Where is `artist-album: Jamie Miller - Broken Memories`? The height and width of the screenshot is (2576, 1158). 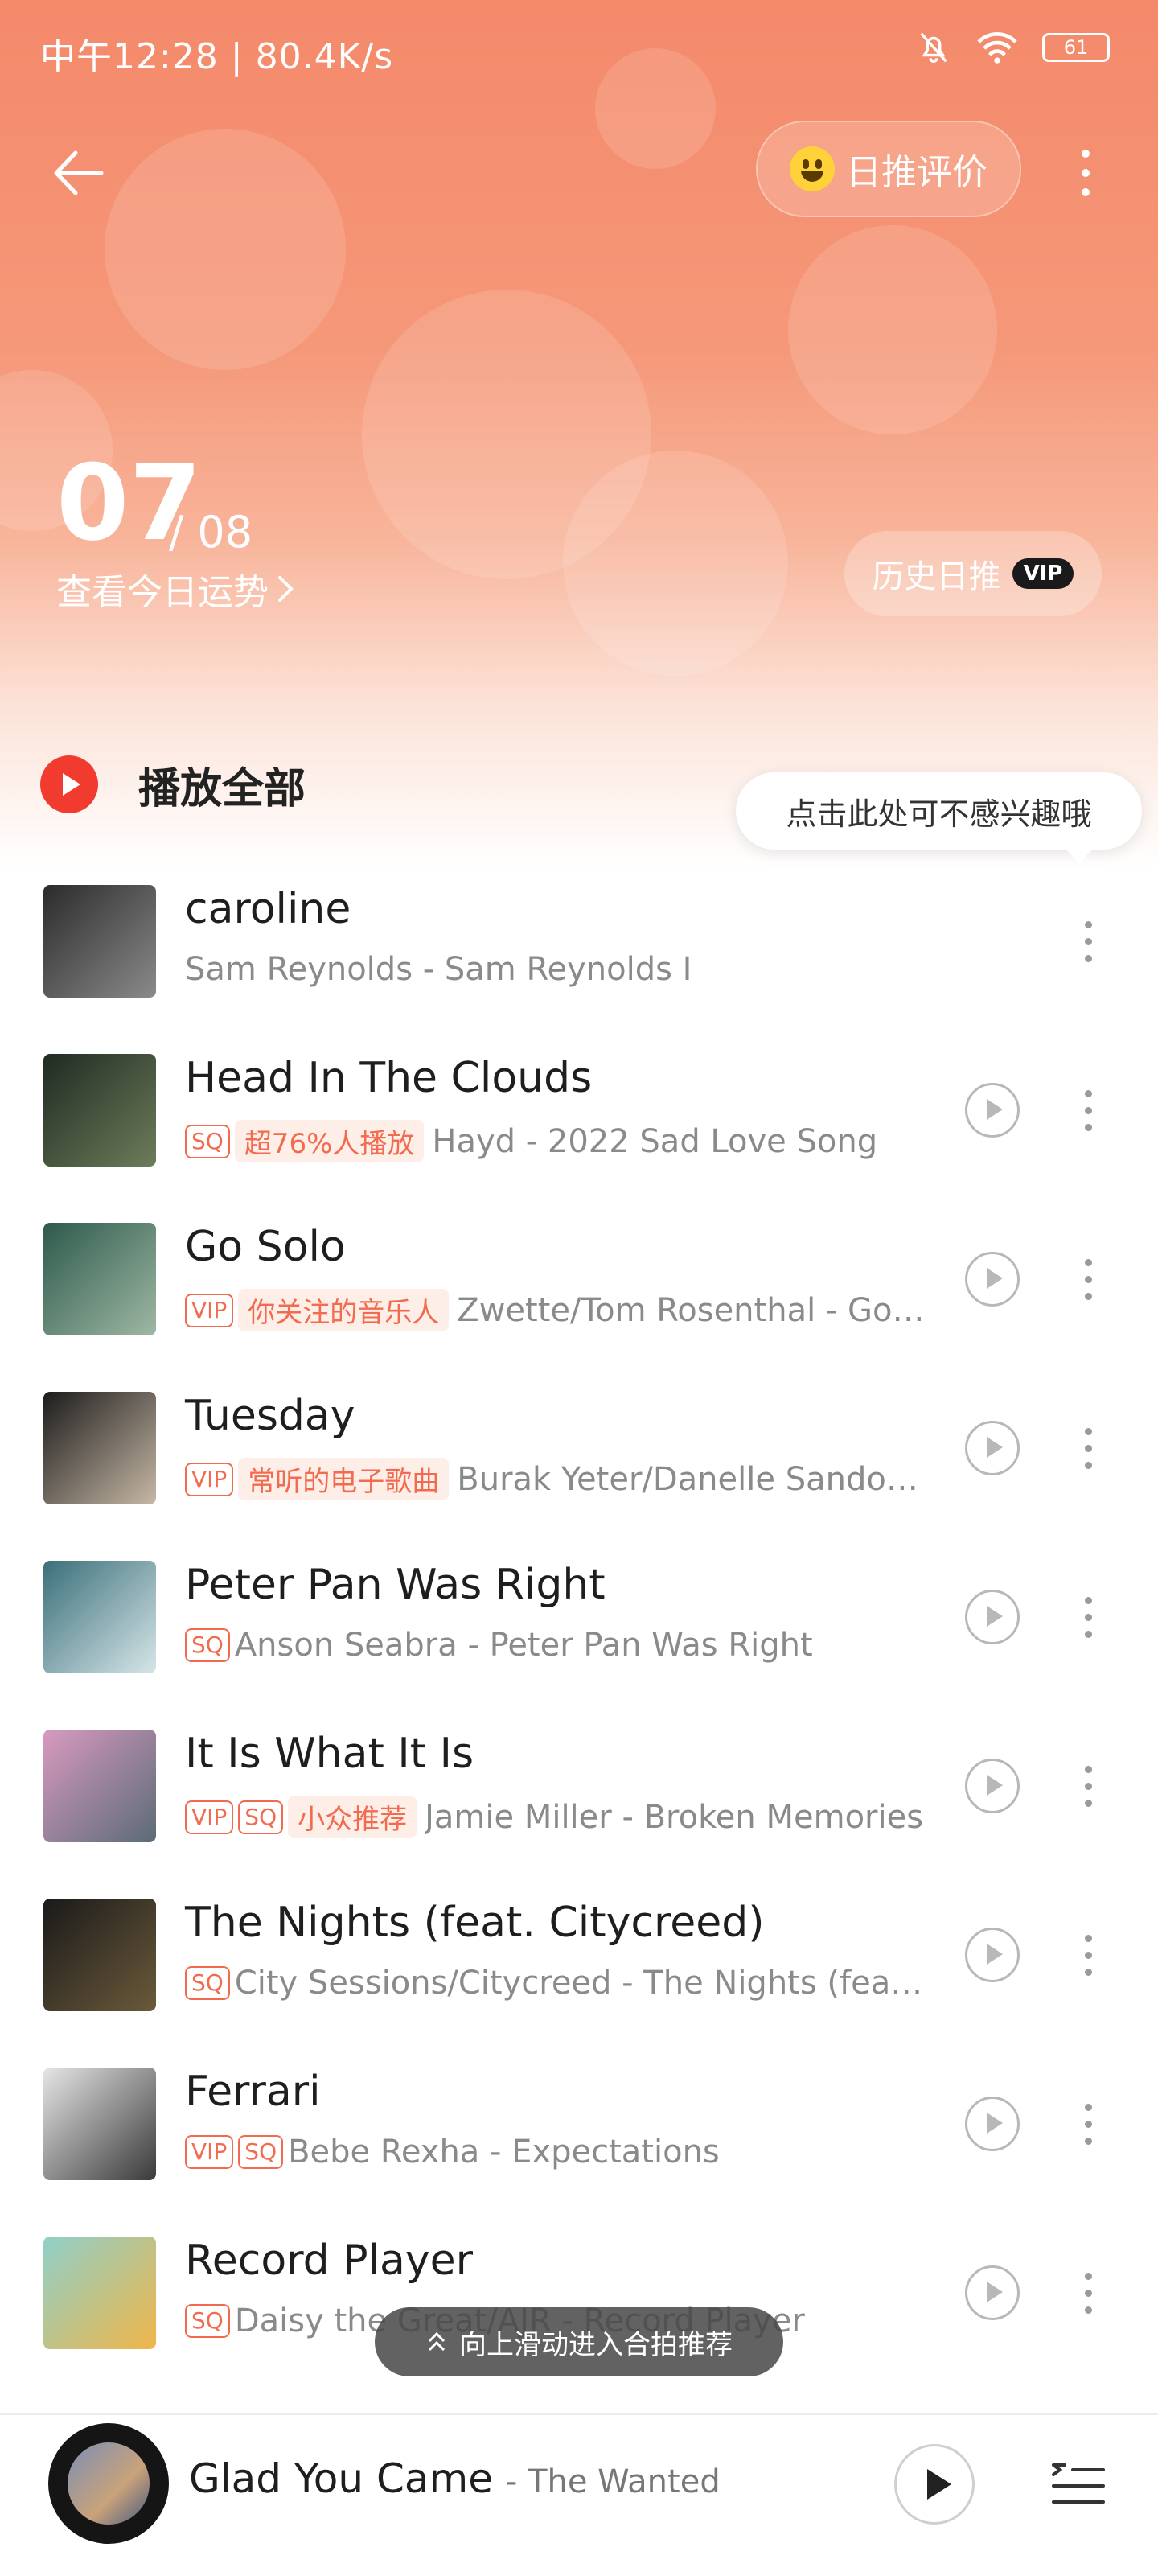 artist-album: Jamie Miller - Broken Memories is located at coordinates (674, 1817).